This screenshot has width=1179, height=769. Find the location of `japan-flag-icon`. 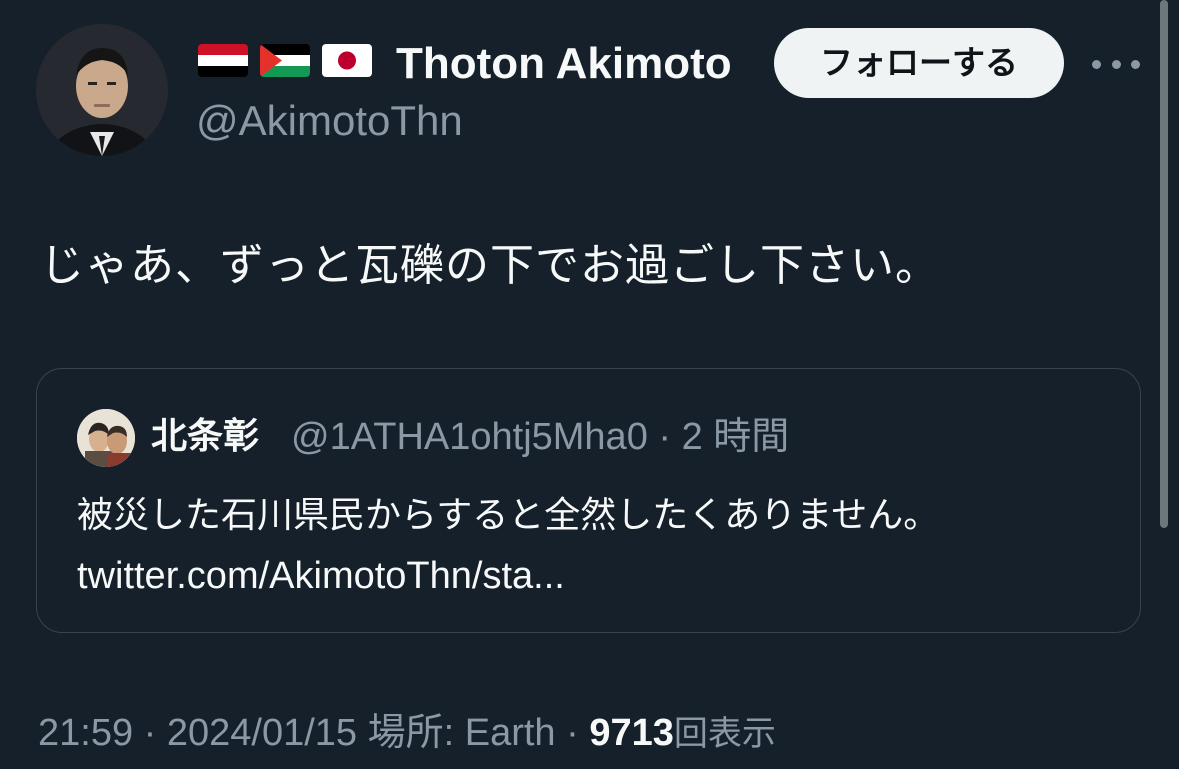

japan-flag-icon is located at coordinates (347, 60).